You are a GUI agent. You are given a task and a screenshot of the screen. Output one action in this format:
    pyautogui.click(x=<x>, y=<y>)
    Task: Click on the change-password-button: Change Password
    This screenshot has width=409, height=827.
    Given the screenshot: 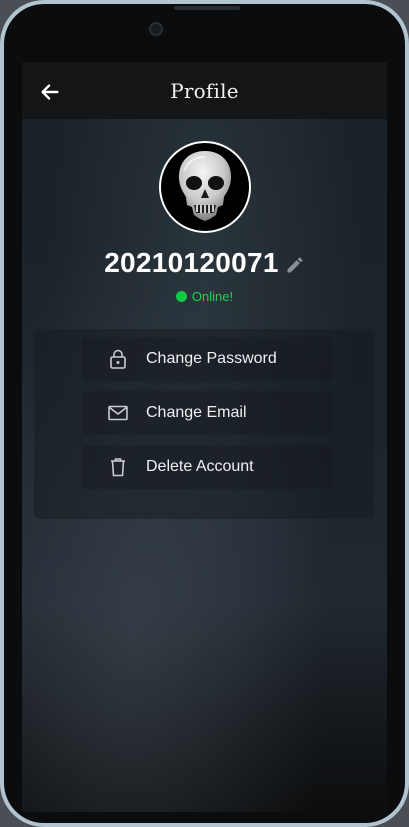 What is the action you would take?
    pyautogui.click(x=207, y=359)
    